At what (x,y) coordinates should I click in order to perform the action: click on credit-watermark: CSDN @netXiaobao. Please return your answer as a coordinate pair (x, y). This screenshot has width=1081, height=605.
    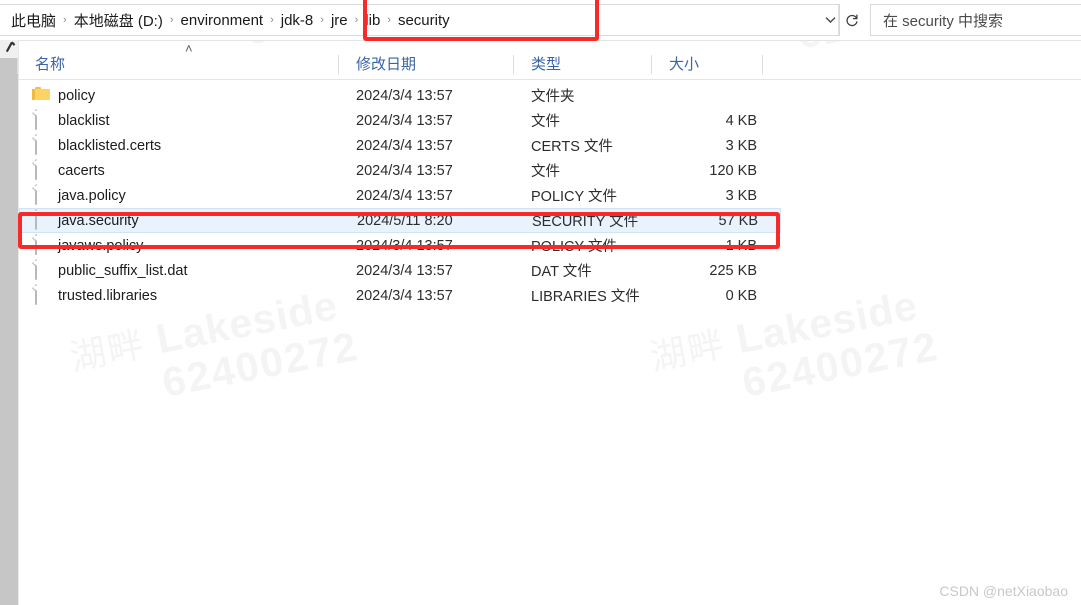
    Looking at the image, I should click on (1003, 591).